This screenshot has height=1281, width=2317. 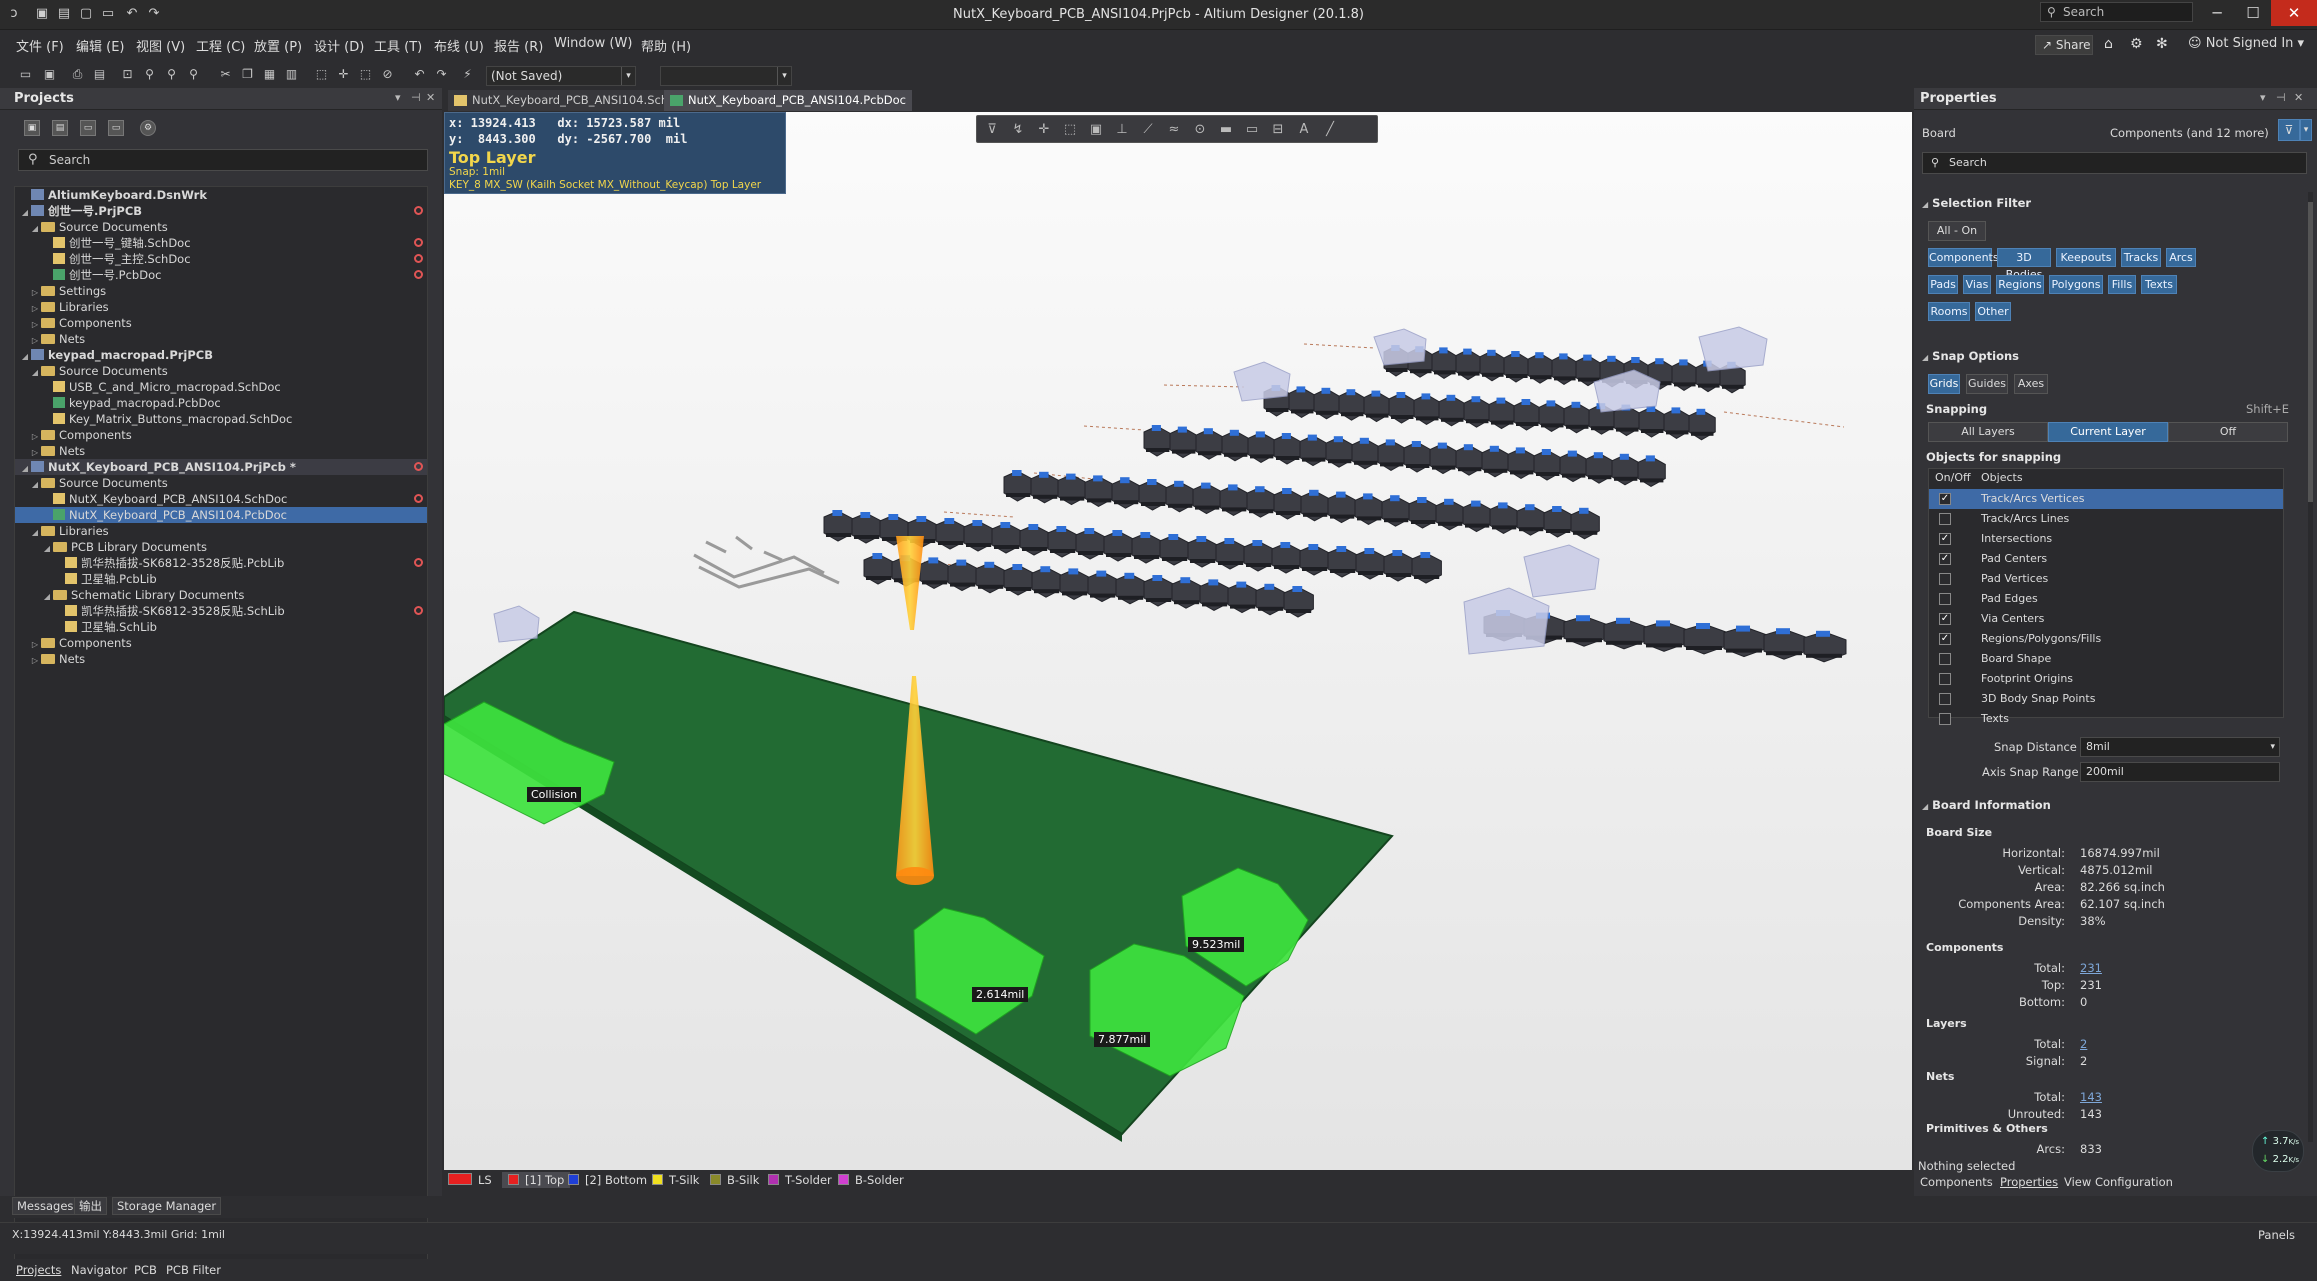 What do you see at coordinates (1018, 130) in the screenshot?
I see `route-icon: ↯` at bounding box center [1018, 130].